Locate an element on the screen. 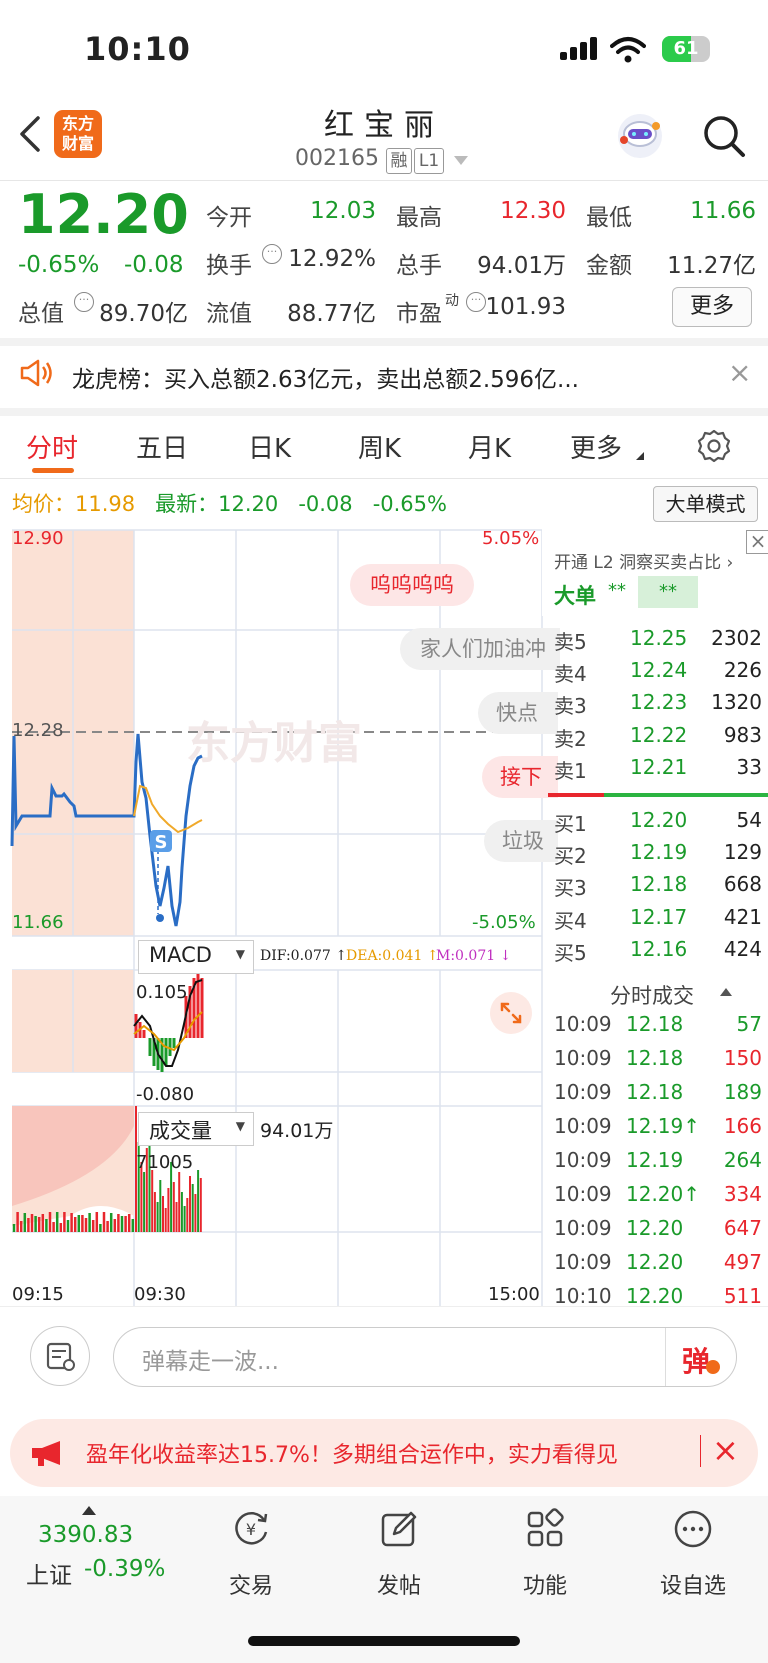  tab-5day: 五日 is located at coordinates (162, 446).